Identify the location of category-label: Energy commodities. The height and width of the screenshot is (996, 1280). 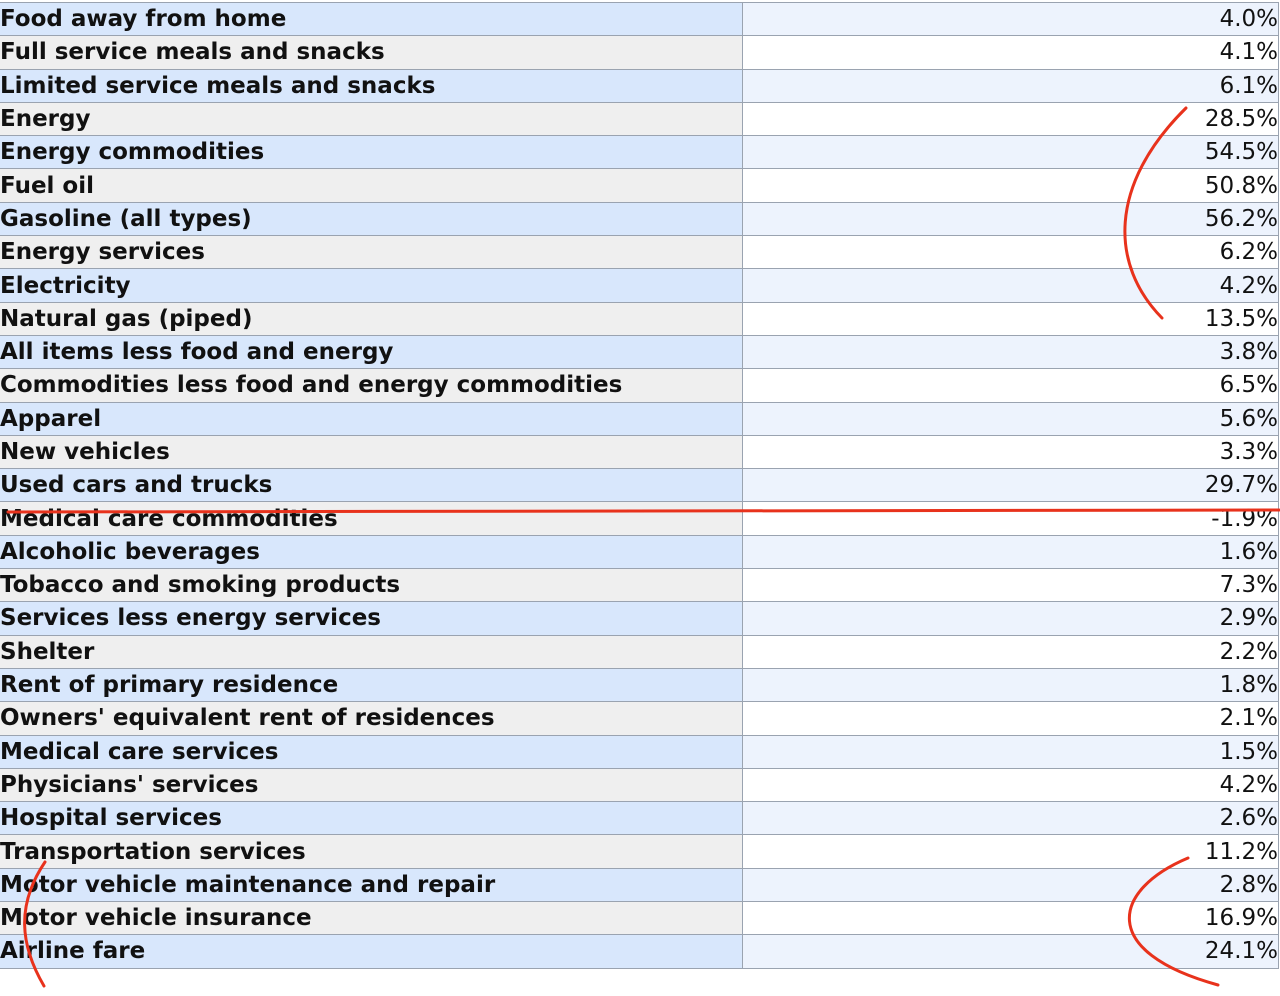
(371, 152).